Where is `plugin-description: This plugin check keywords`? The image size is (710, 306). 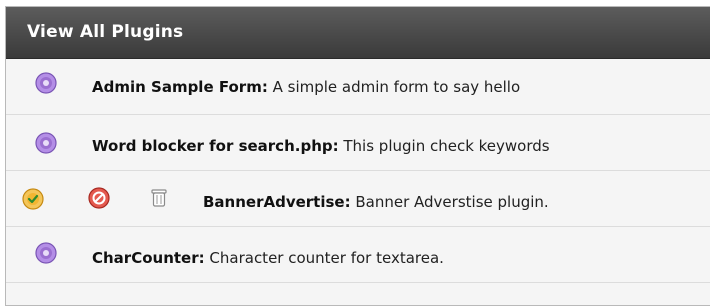
plugin-description: This plugin check keywords is located at coordinates (446, 146).